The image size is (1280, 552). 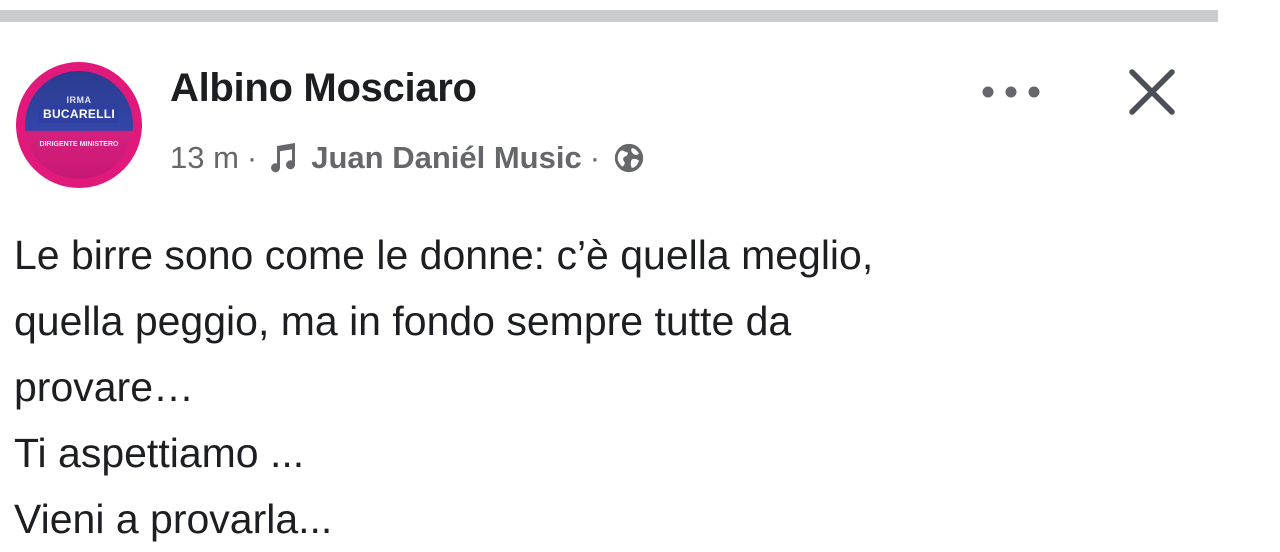 What do you see at coordinates (629, 158) in the screenshot?
I see `globe-icon` at bounding box center [629, 158].